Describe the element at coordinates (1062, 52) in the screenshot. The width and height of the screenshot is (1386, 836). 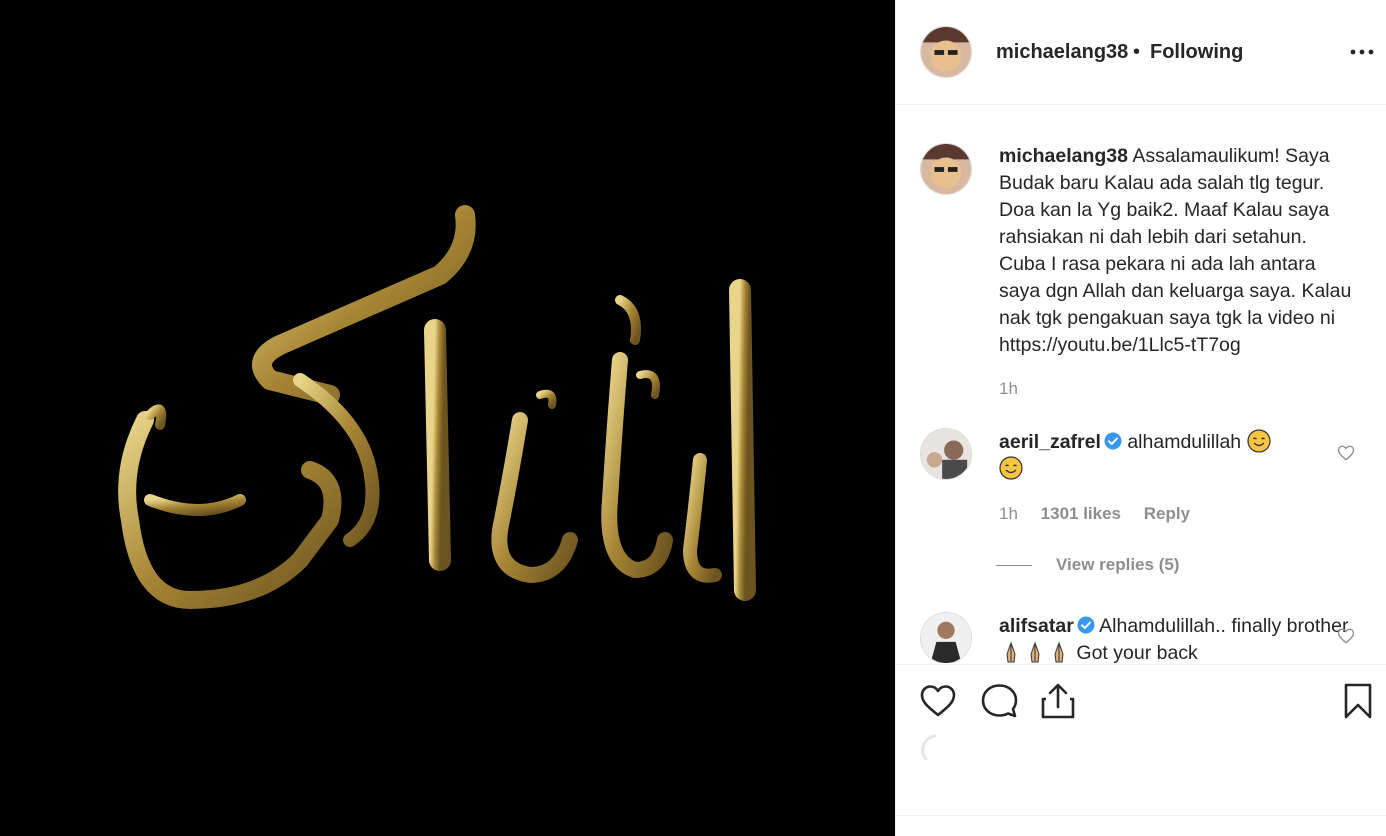
I see `author-username: michaelang38` at that location.